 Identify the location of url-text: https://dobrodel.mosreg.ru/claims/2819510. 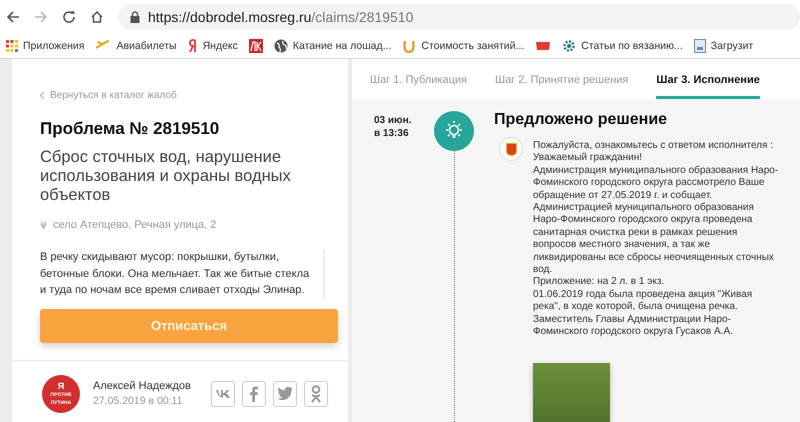
(281, 17).